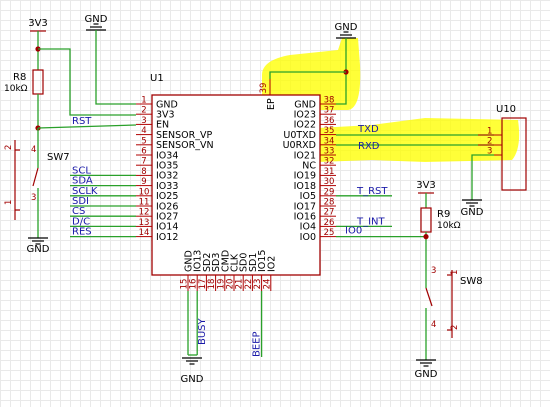  I want to click on u1-pin-number: 13, so click(144, 223).